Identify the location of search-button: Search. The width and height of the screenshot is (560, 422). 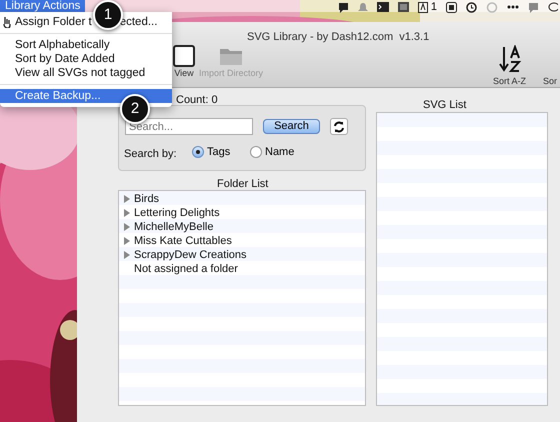
(291, 126).